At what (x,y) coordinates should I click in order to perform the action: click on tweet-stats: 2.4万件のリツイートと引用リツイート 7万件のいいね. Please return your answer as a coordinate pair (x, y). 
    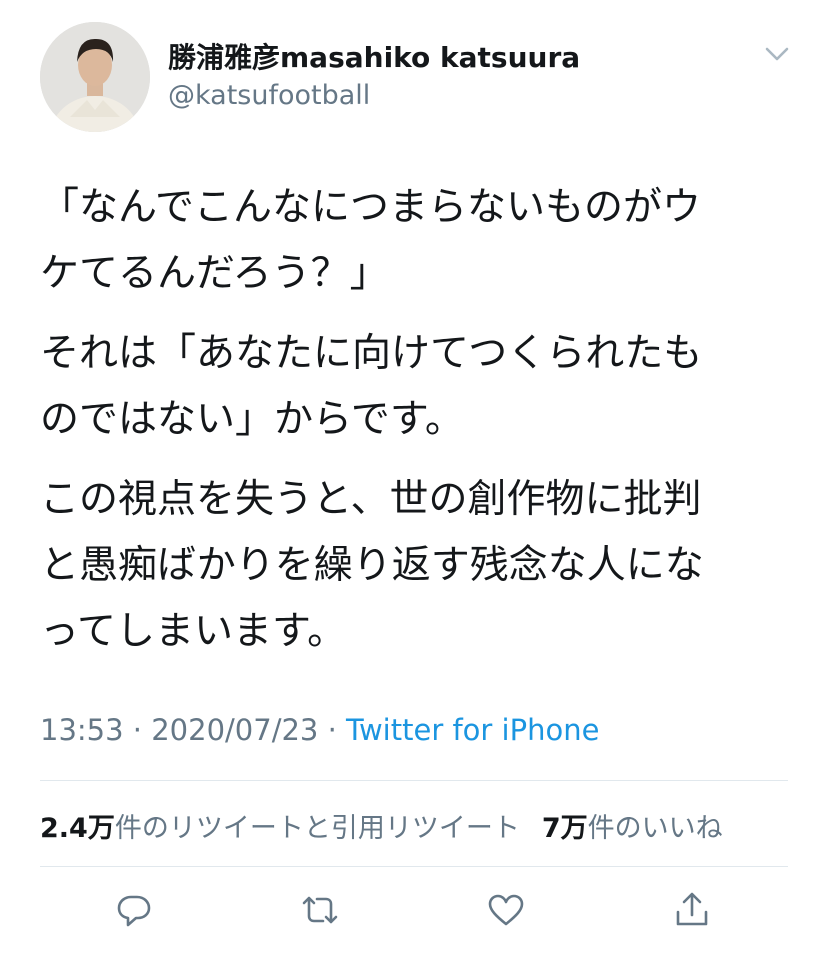
    Looking at the image, I should click on (381, 825).